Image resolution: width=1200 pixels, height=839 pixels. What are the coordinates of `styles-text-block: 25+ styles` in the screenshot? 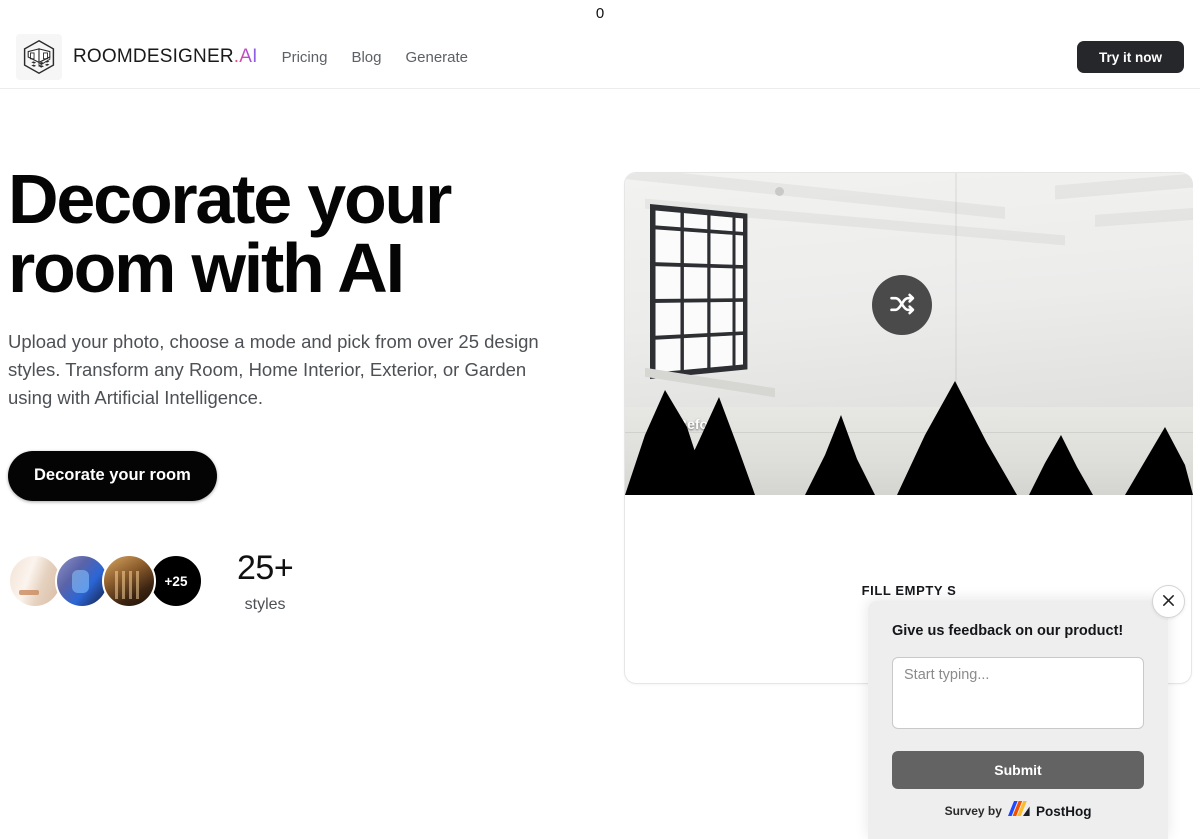 It's located at (265, 581).